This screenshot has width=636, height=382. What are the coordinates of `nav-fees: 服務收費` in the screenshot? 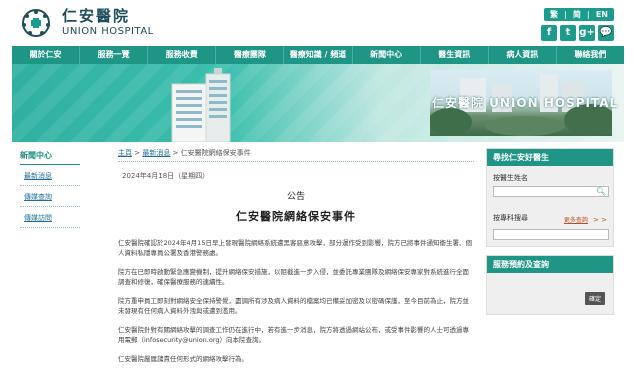 It's located at (182, 55).